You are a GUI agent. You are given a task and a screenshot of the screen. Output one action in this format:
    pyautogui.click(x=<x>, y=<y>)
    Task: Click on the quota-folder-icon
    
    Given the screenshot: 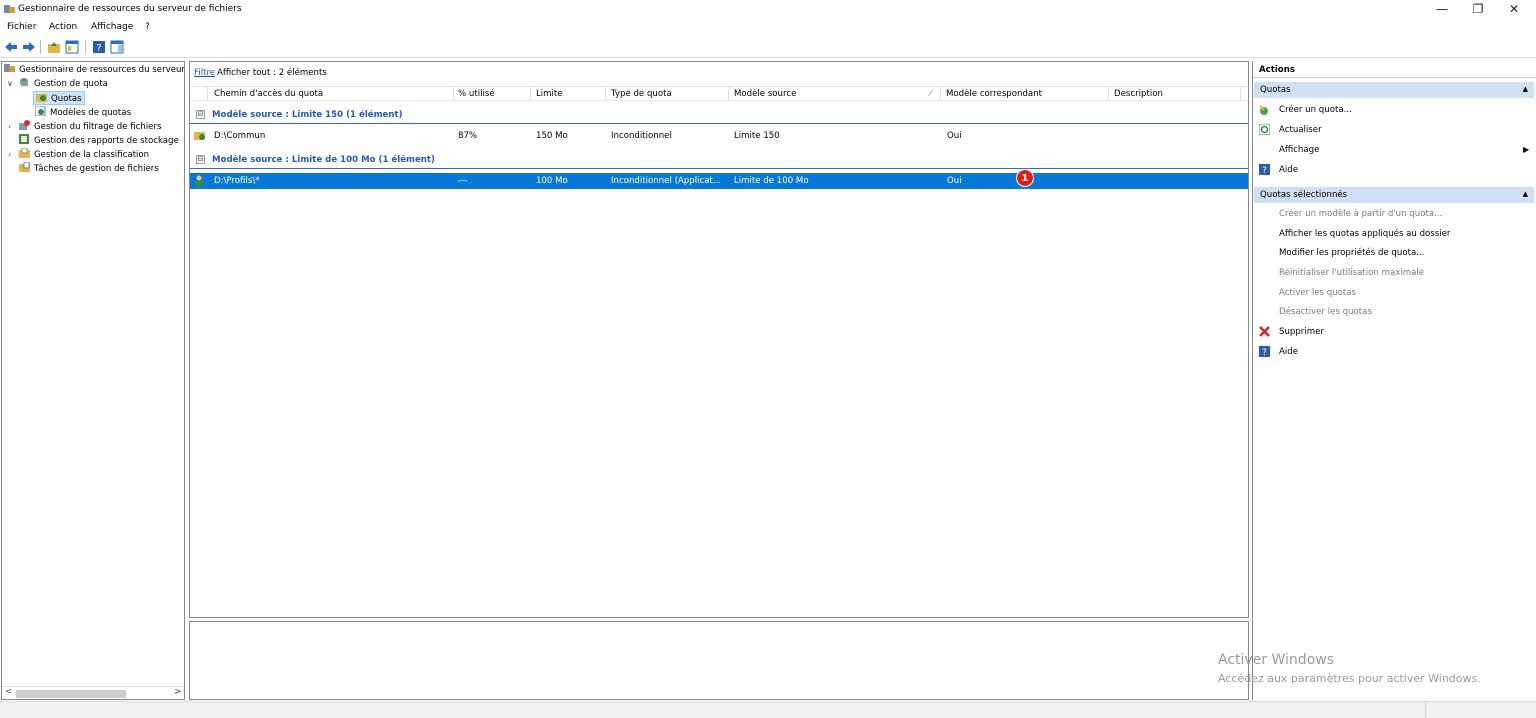 What is the action you would take?
    pyautogui.click(x=199, y=136)
    